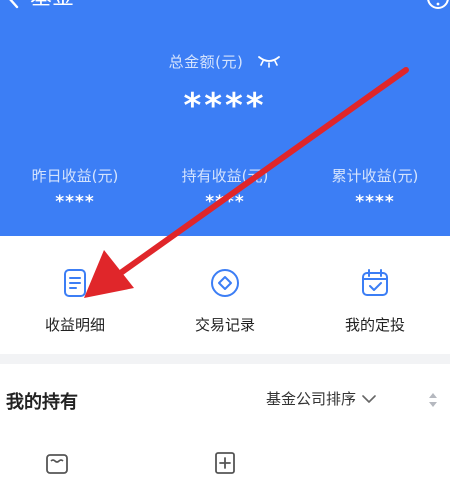  What do you see at coordinates (269, 61) in the screenshot?
I see `eye-closed-icon` at bounding box center [269, 61].